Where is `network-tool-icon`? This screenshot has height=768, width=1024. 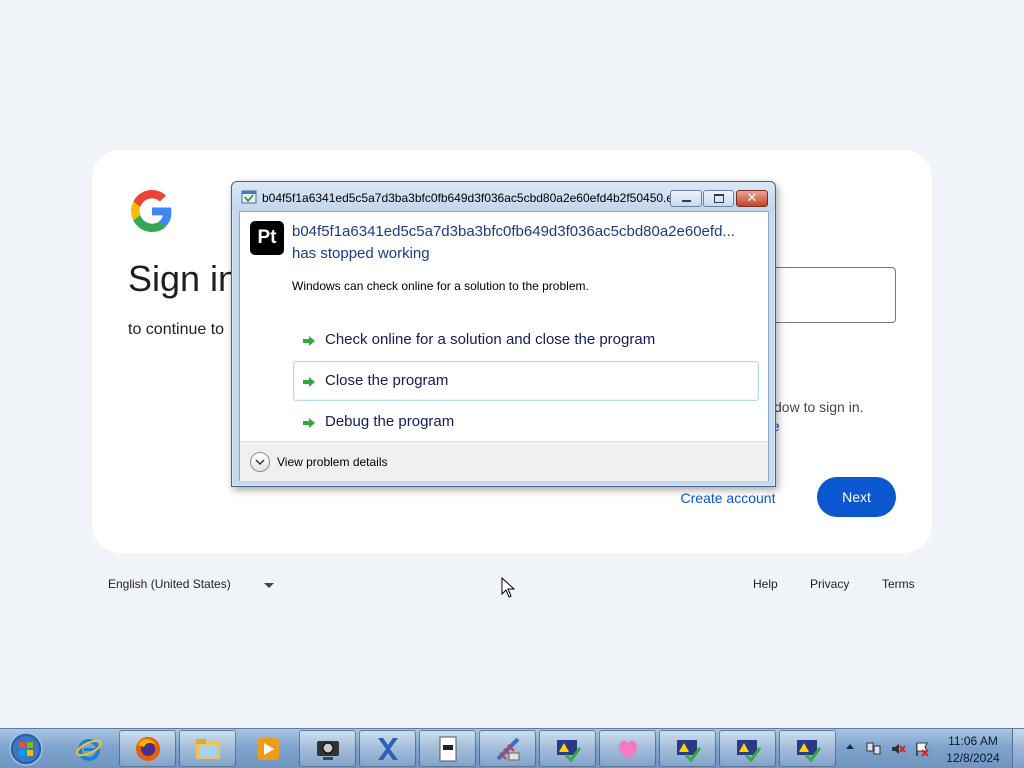 network-tool-icon is located at coordinates (507, 748).